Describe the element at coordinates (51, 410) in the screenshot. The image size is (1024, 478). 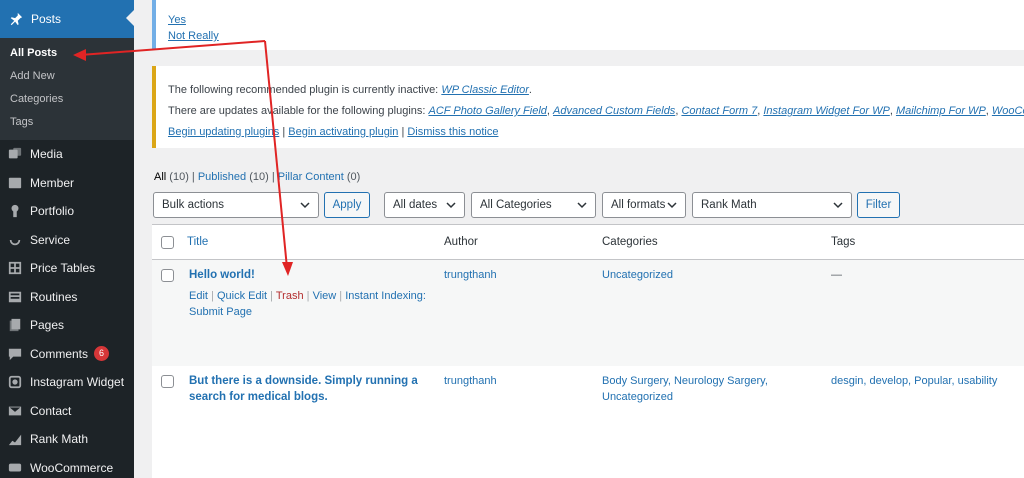
I see `sidebar-item-label: Contact` at that location.